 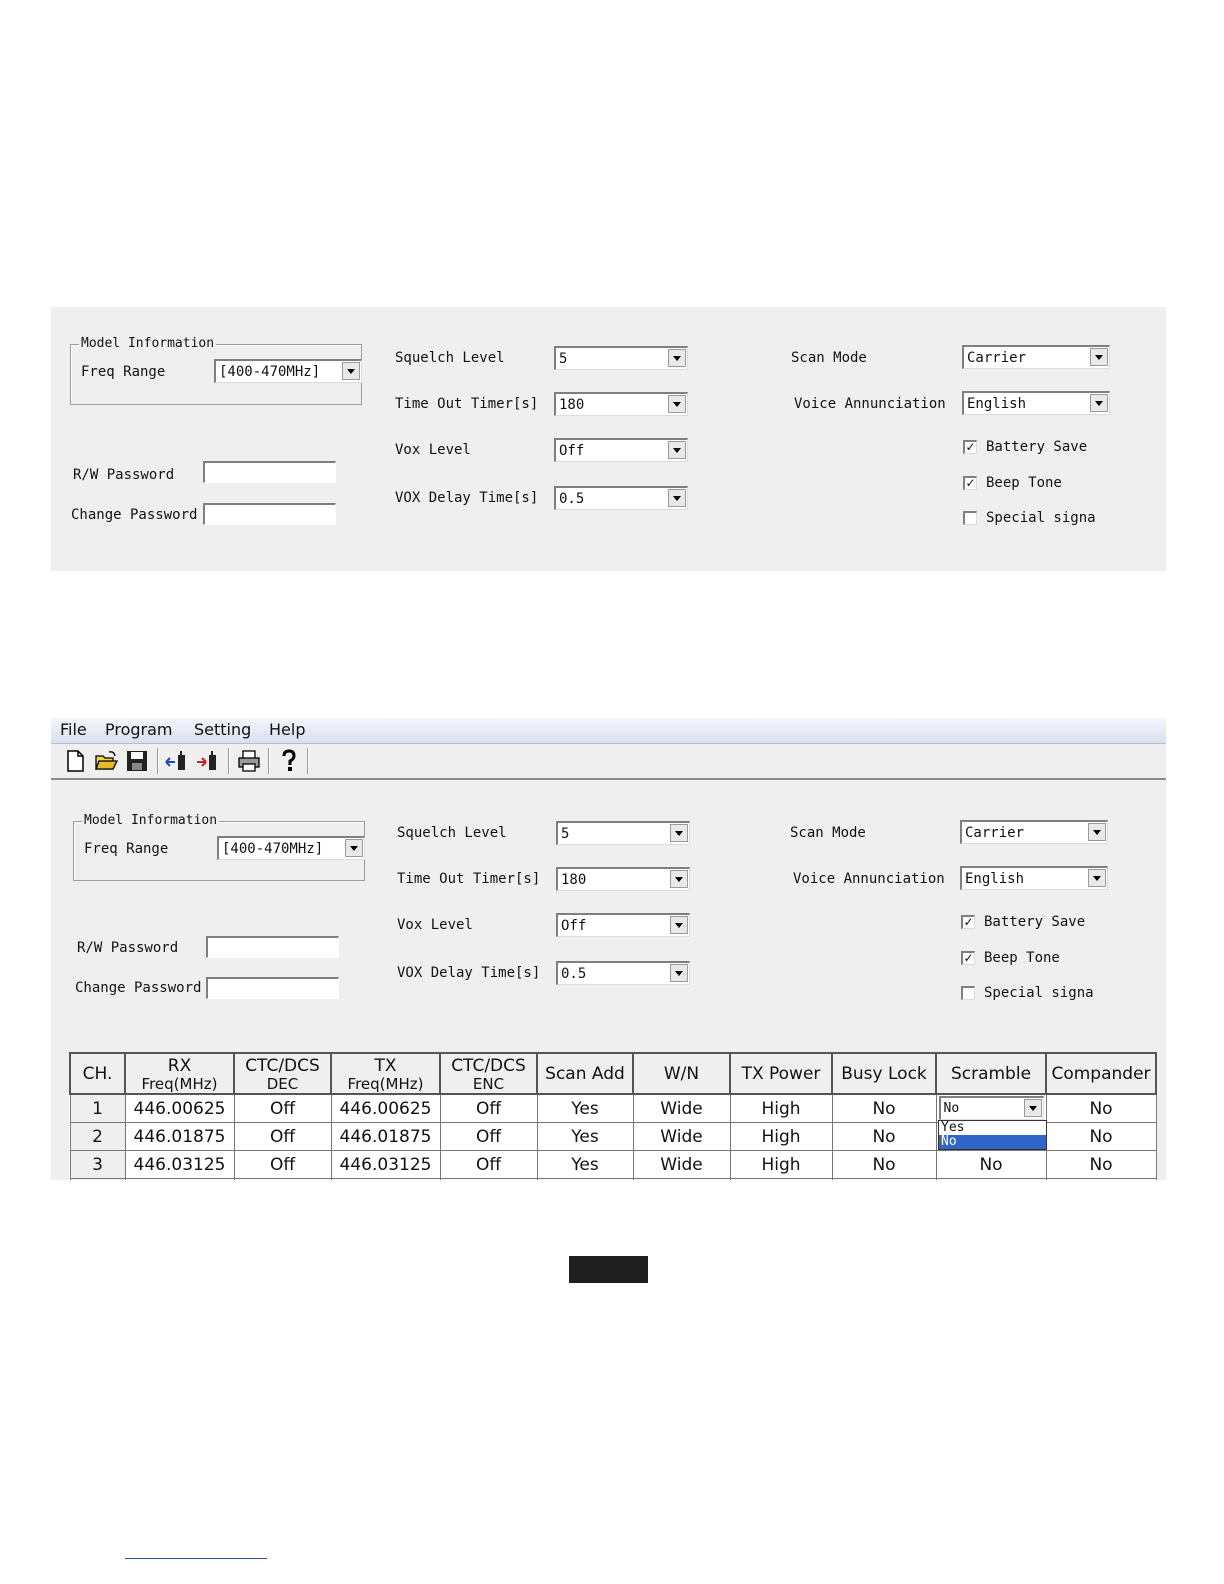 I want to click on col-header-ctcdcs-enc: CTC/DCS ENC, so click(x=488, y=1073).